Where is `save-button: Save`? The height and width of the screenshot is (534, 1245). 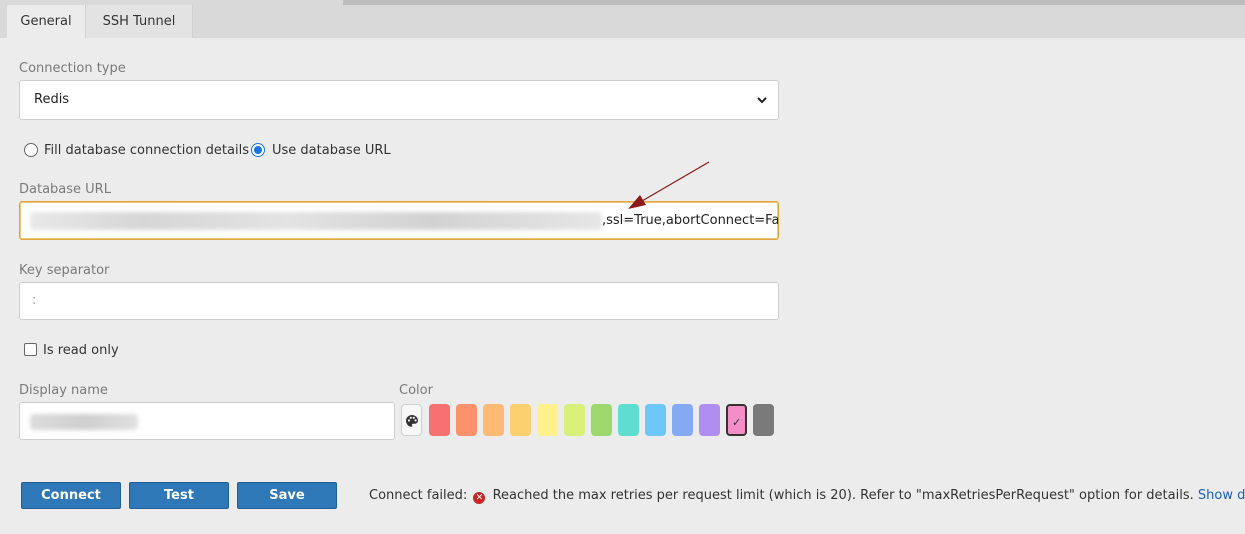 save-button: Save is located at coordinates (287, 495).